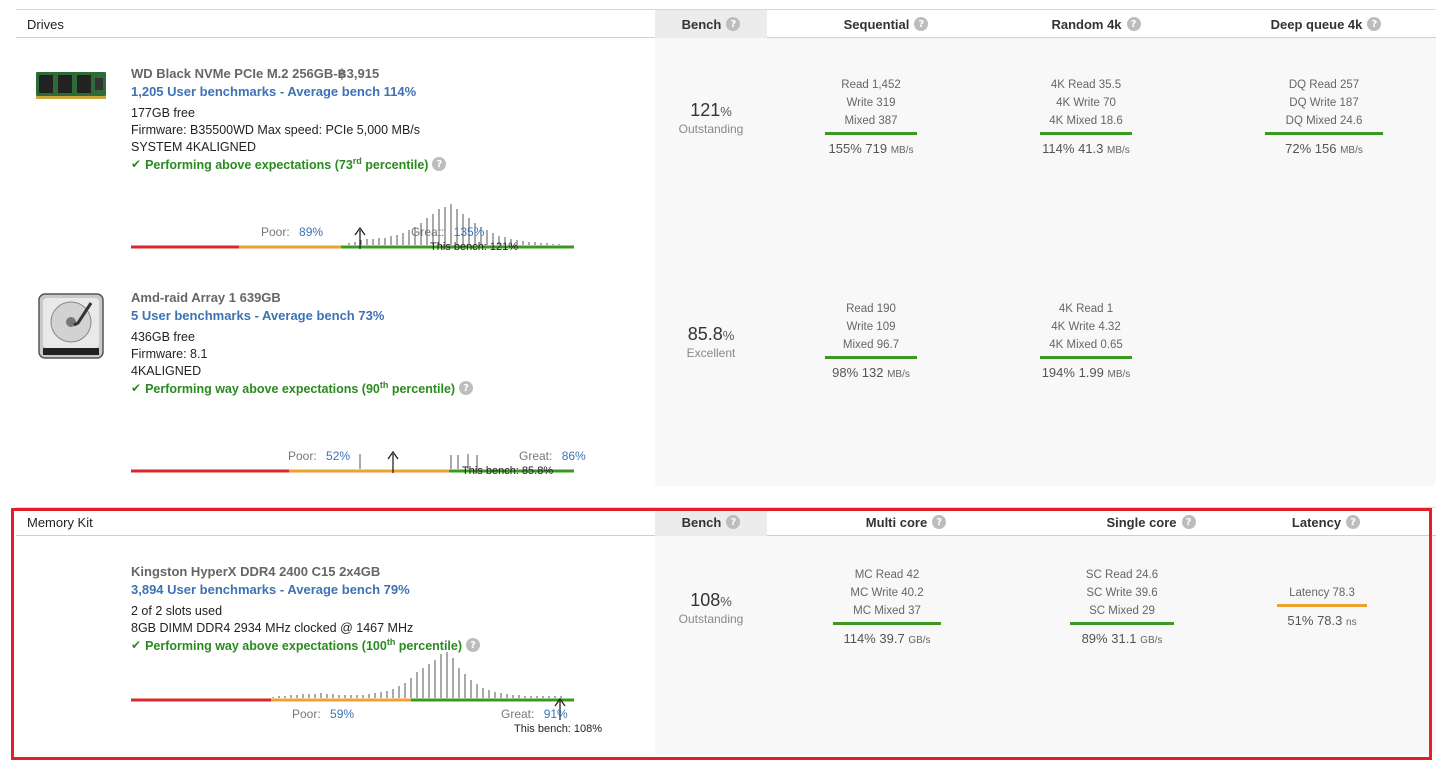 Image resolution: width=1445 pixels, height=780 pixels. What do you see at coordinates (845, 372) in the screenshot?
I see `metric-pct: 98%` at bounding box center [845, 372].